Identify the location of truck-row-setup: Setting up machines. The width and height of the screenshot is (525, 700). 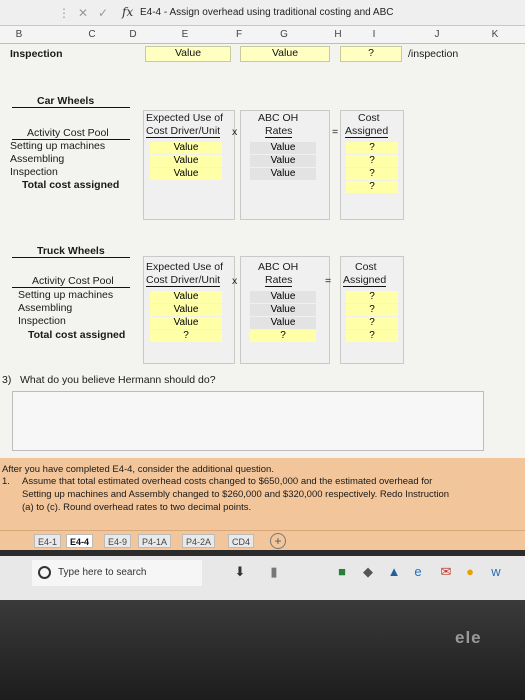
(66, 295).